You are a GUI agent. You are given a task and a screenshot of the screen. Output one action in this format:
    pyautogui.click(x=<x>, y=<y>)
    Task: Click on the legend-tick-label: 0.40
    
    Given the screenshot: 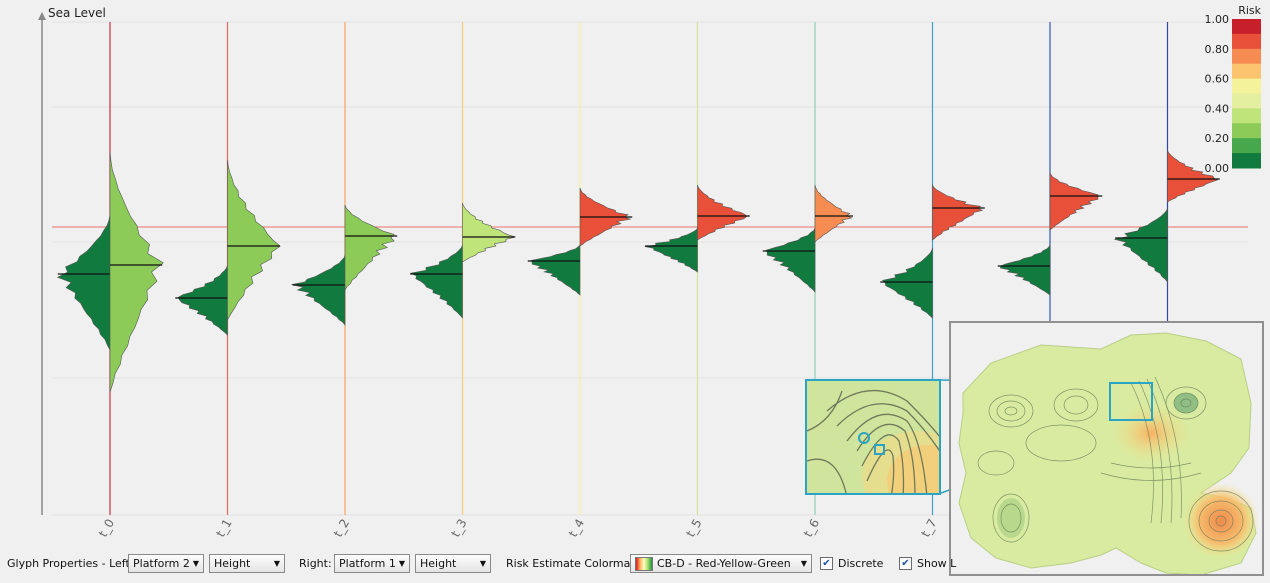 What is the action you would take?
    pyautogui.click(x=1217, y=108)
    